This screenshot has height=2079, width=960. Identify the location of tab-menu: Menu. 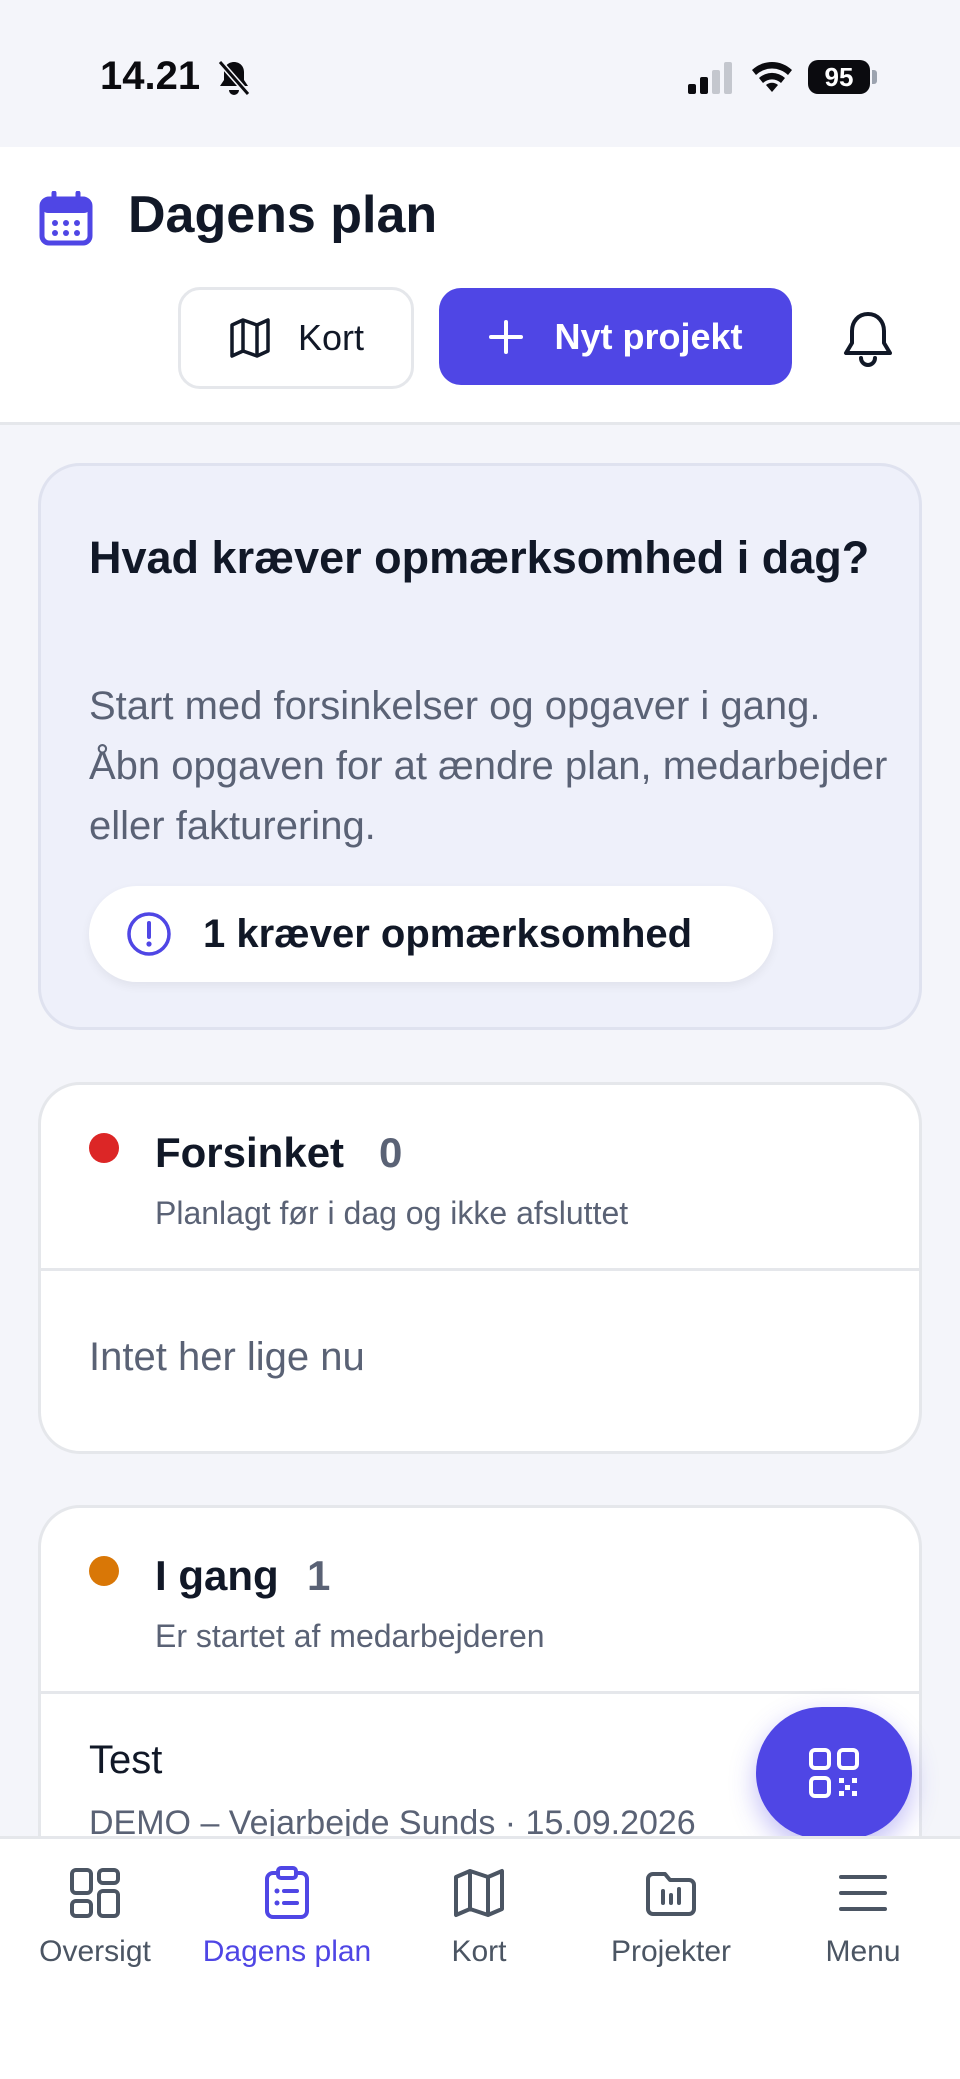
(863, 1925).